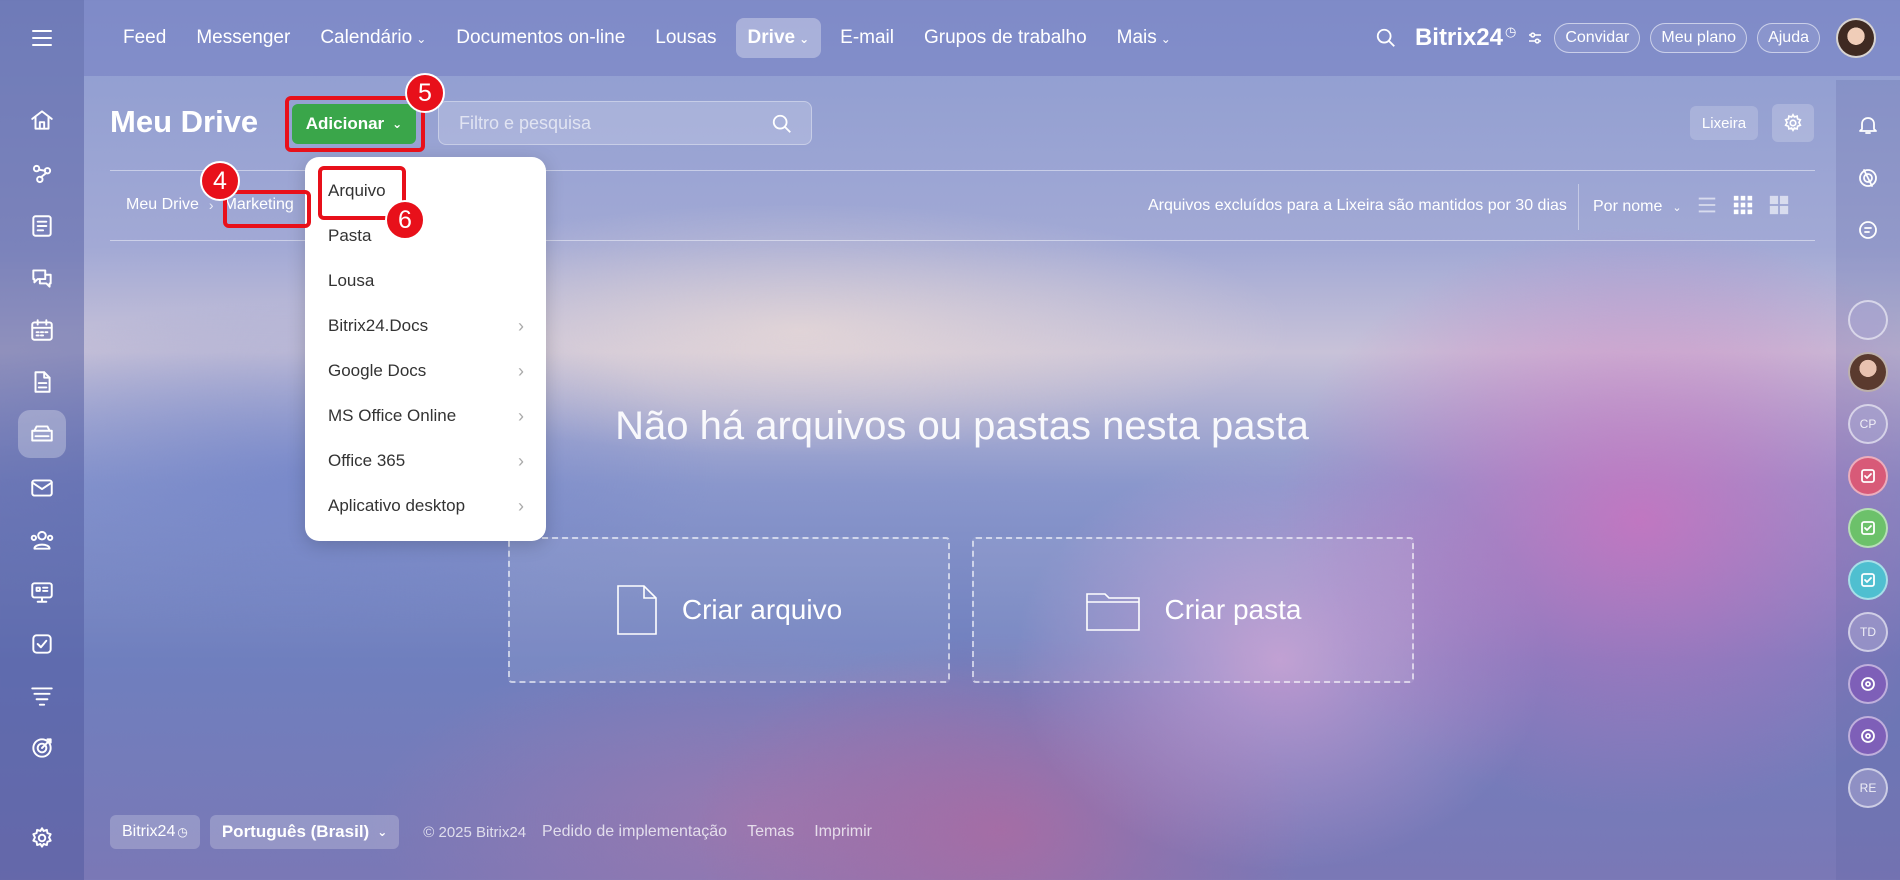  I want to click on menu-icon, so click(42, 38).